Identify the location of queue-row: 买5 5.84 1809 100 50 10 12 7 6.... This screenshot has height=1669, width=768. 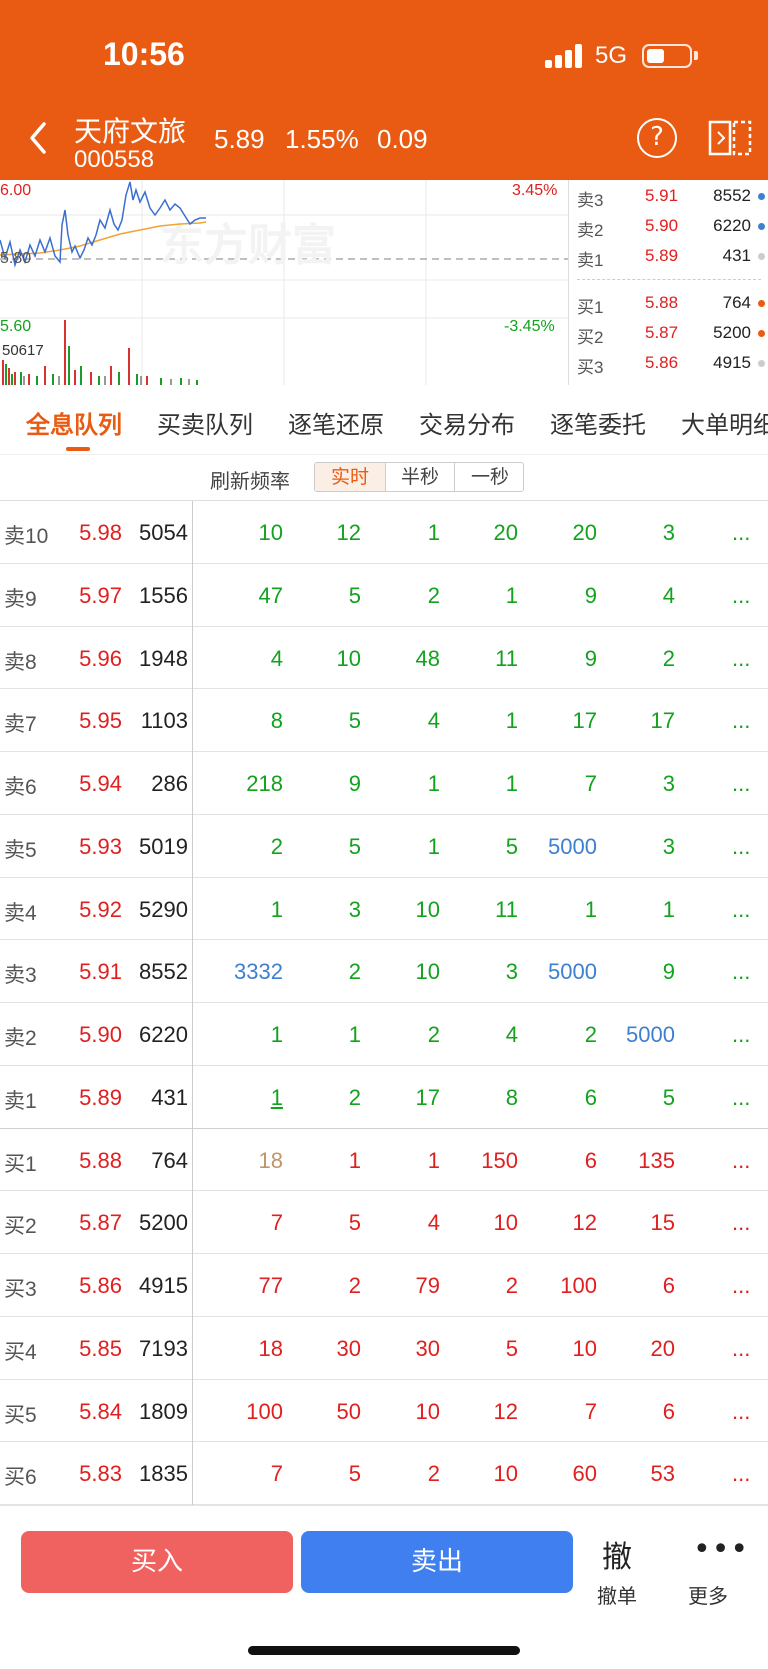
(384, 1411).